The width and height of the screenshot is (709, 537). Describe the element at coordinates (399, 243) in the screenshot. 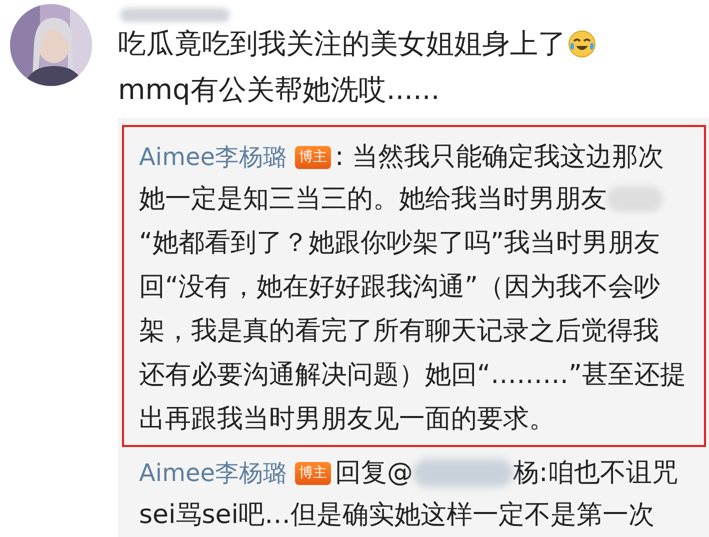

I see `reply-text: “她都看到了？她跟你吵架了吗”我当时男朋友` at that location.